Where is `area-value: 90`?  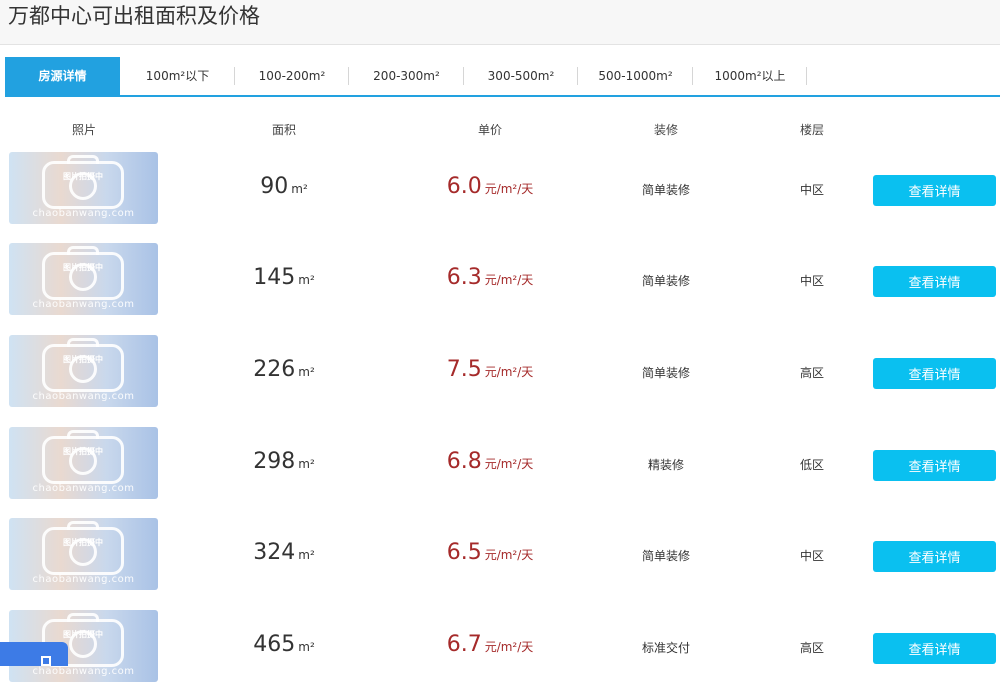
area-value: 90 is located at coordinates (274, 186).